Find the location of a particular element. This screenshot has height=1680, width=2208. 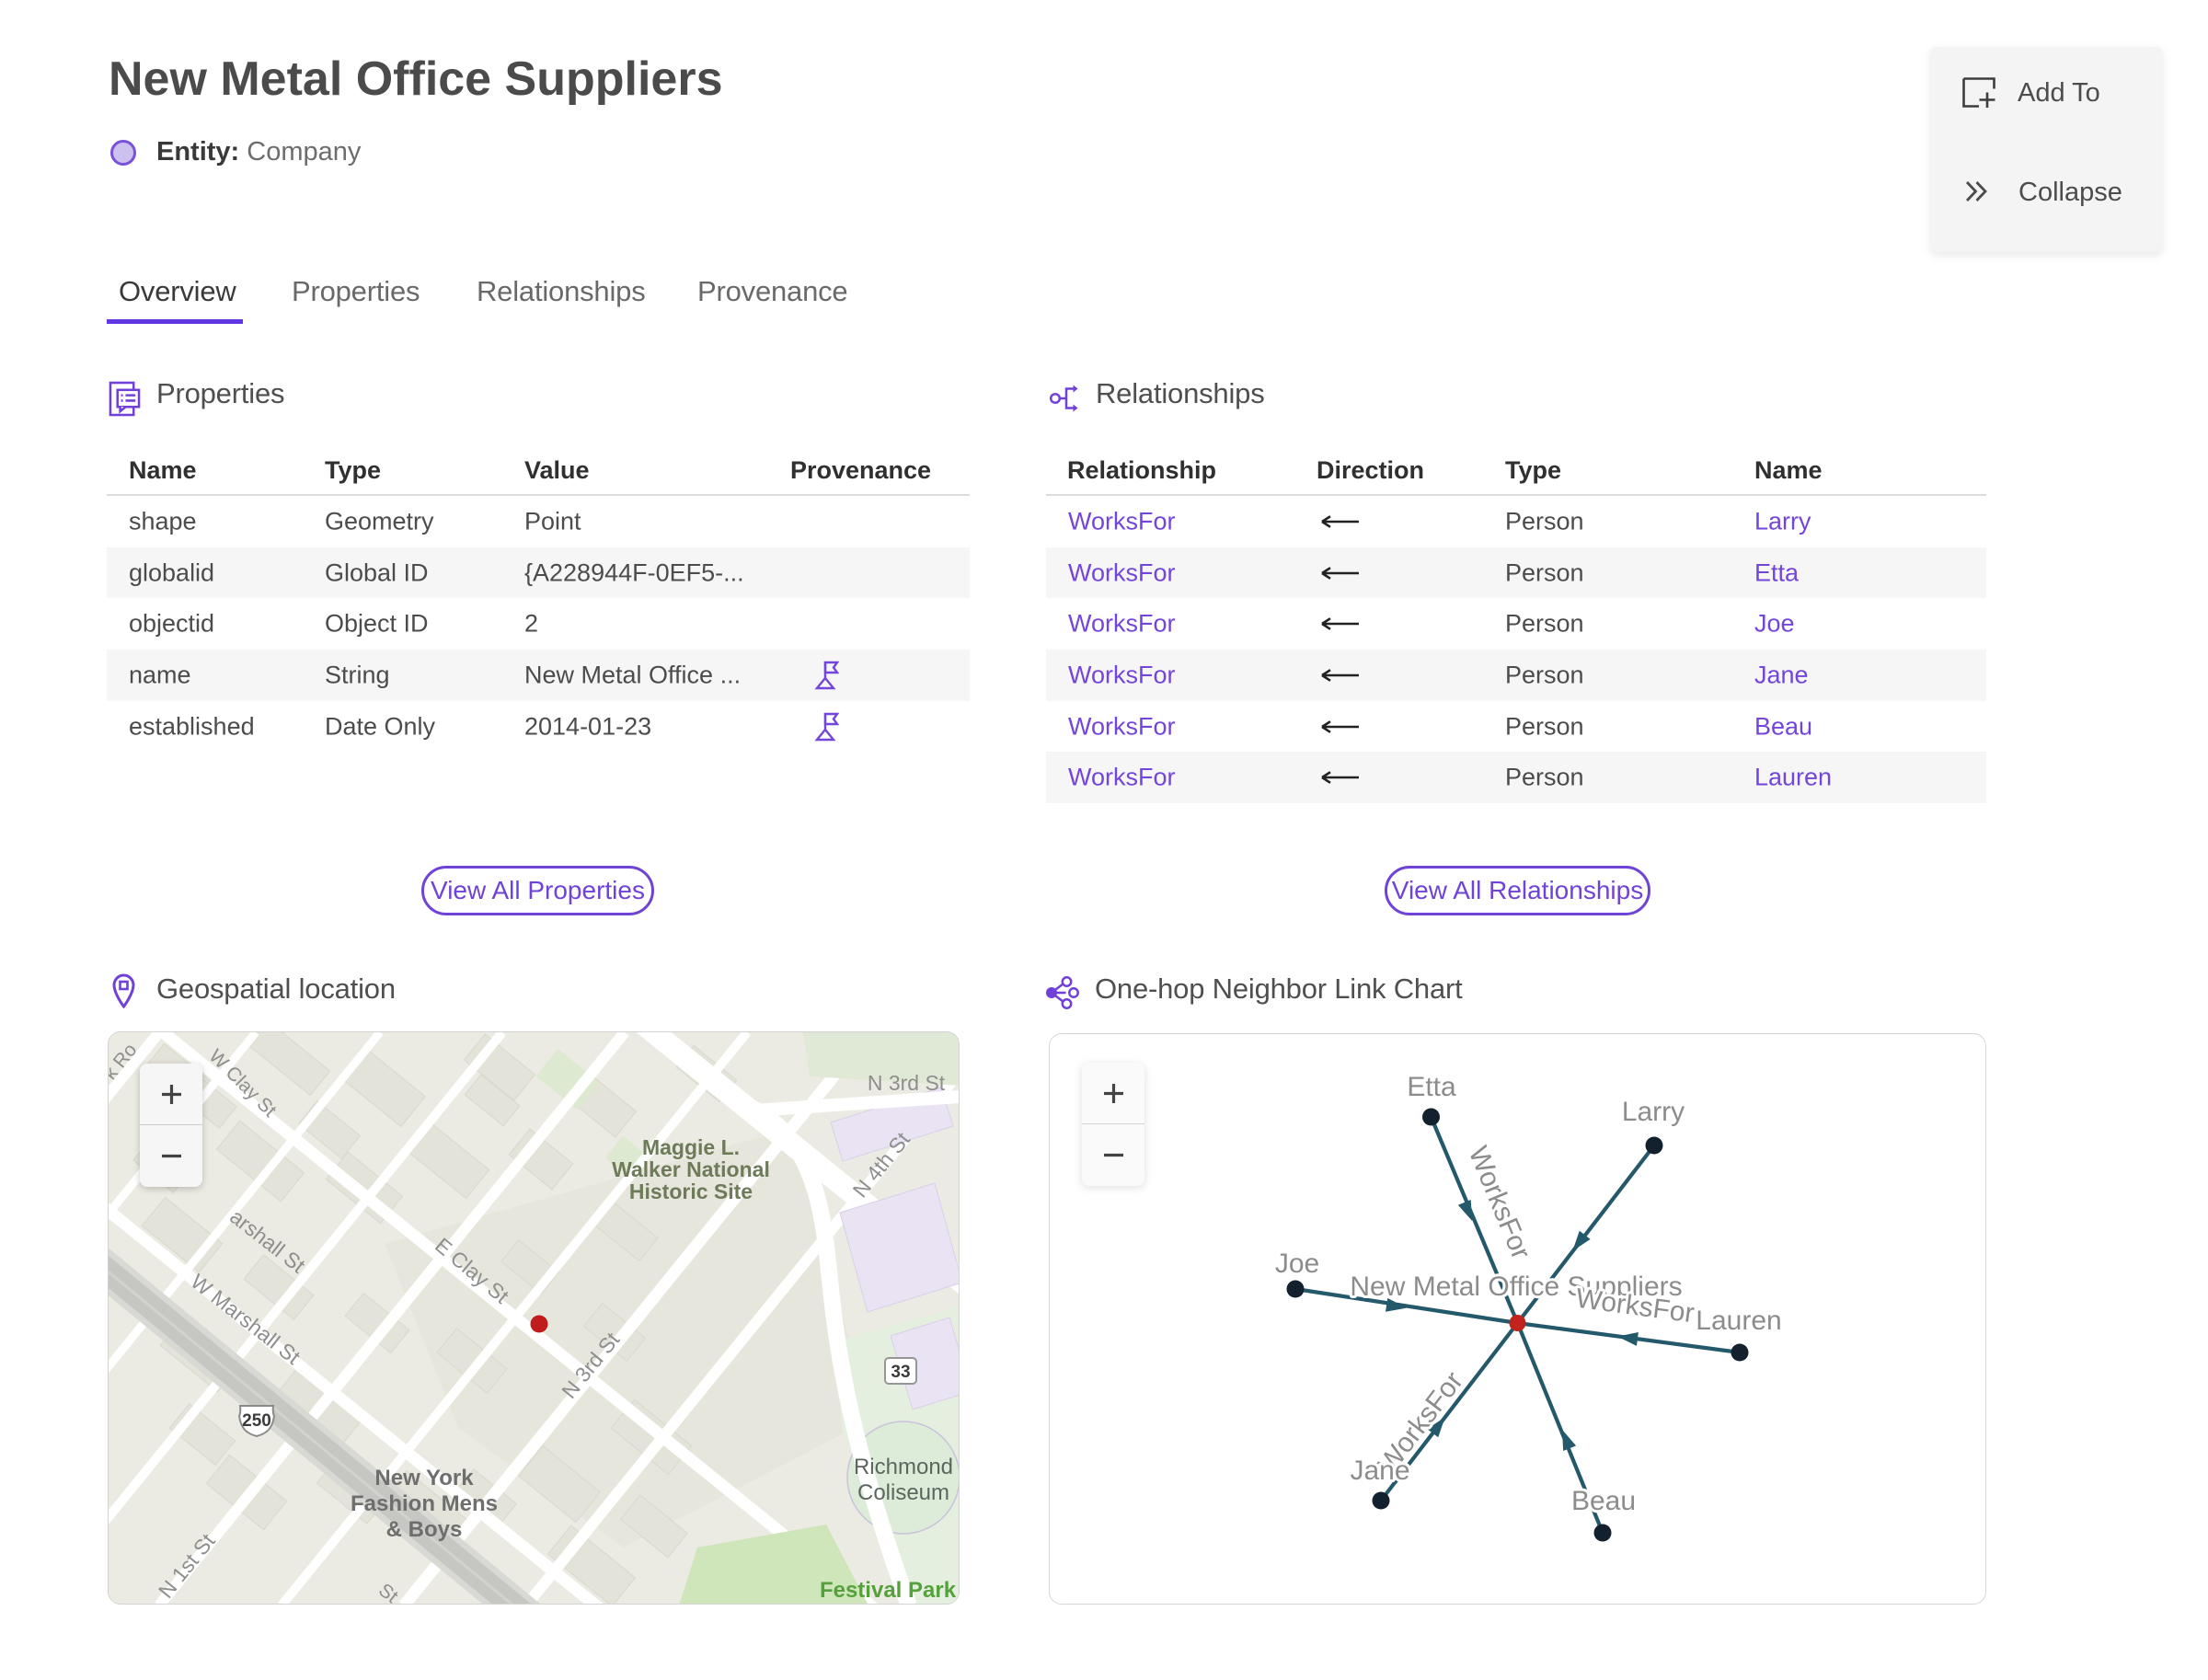

svg-text: New York is located at coordinates (424, 1478).